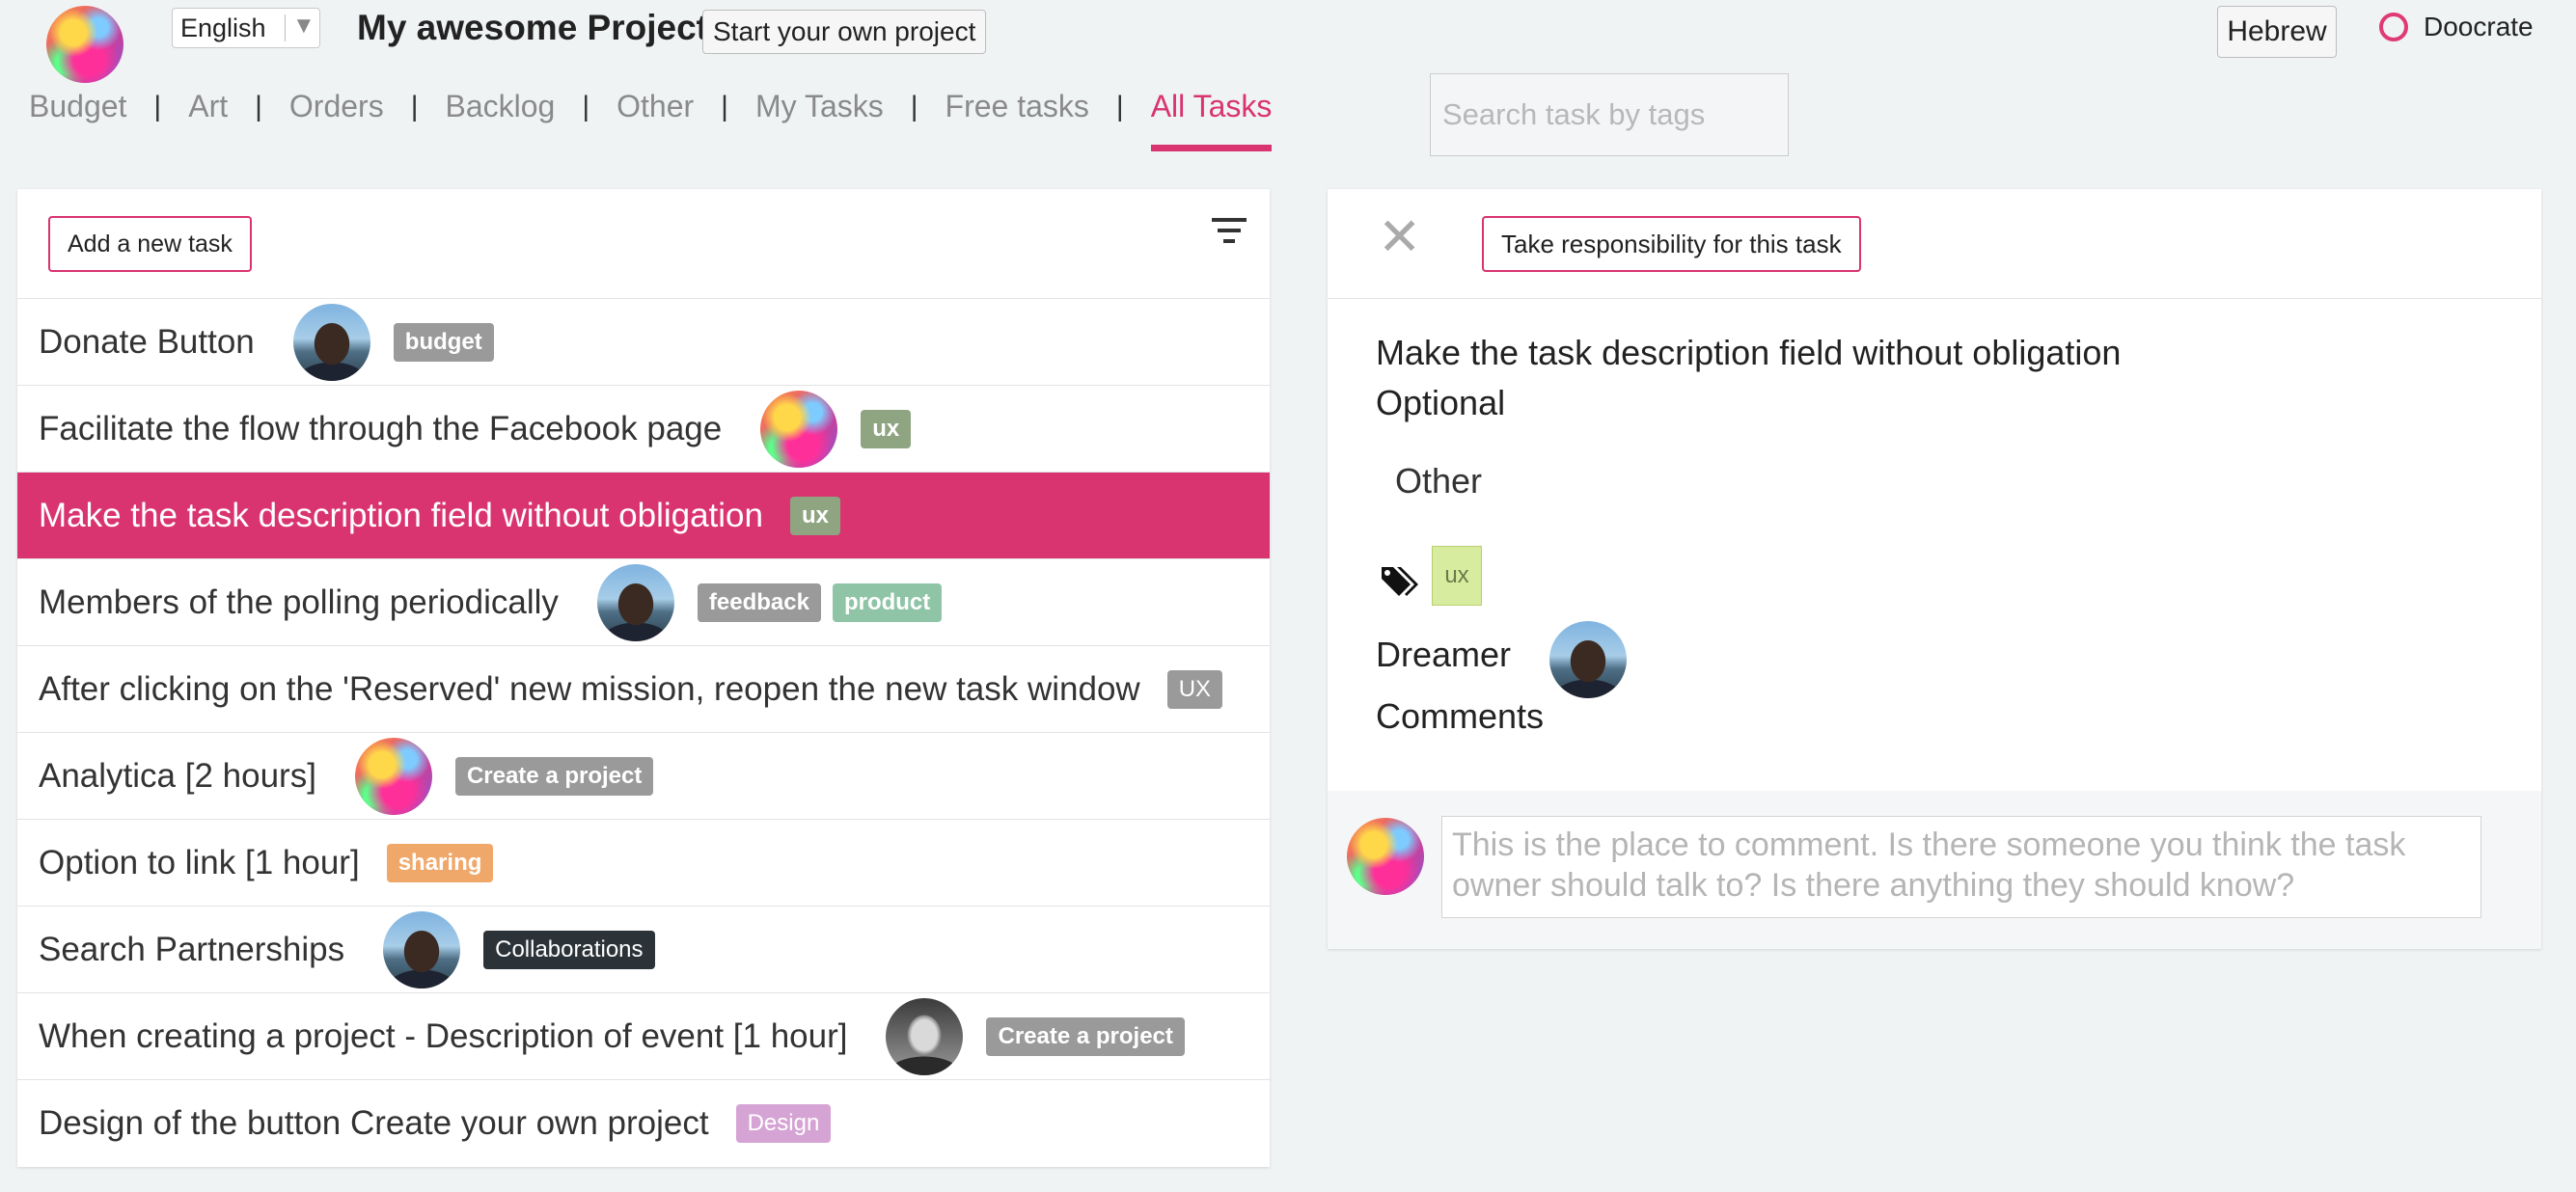 This screenshot has height=1192, width=2576. I want to click on dreamer-avatar, so click(1588, 659).